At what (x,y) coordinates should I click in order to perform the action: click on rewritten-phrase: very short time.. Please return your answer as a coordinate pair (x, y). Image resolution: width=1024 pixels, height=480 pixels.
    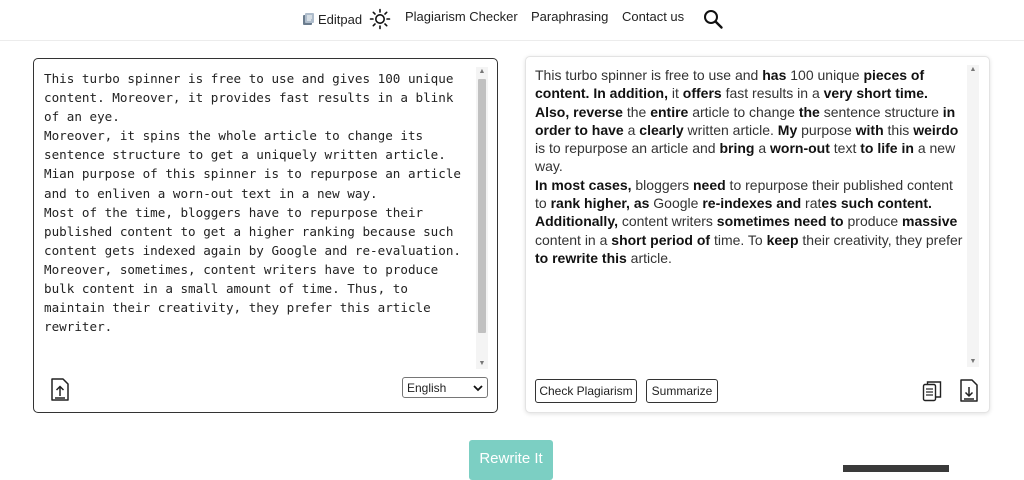
    Looking at the image, I should click on (875, 93).